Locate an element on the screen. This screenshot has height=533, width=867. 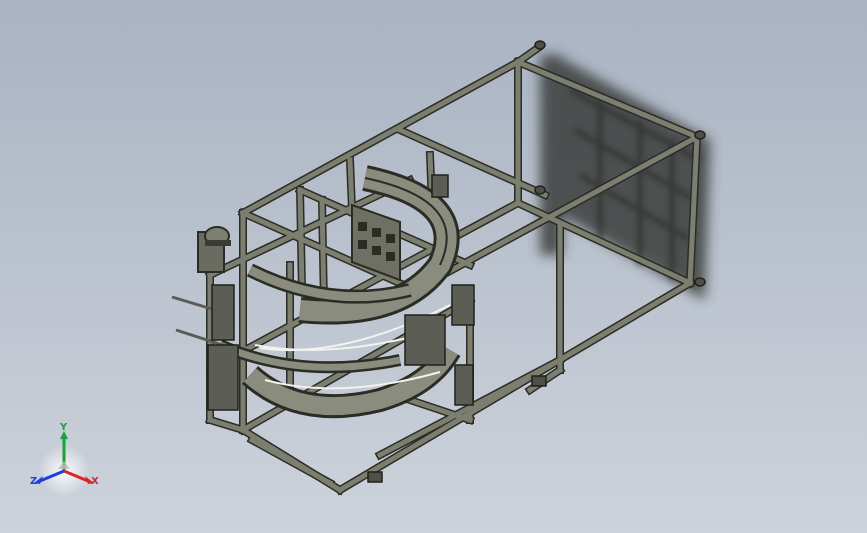
coordinate-triad is located at coordinates (64, 464).